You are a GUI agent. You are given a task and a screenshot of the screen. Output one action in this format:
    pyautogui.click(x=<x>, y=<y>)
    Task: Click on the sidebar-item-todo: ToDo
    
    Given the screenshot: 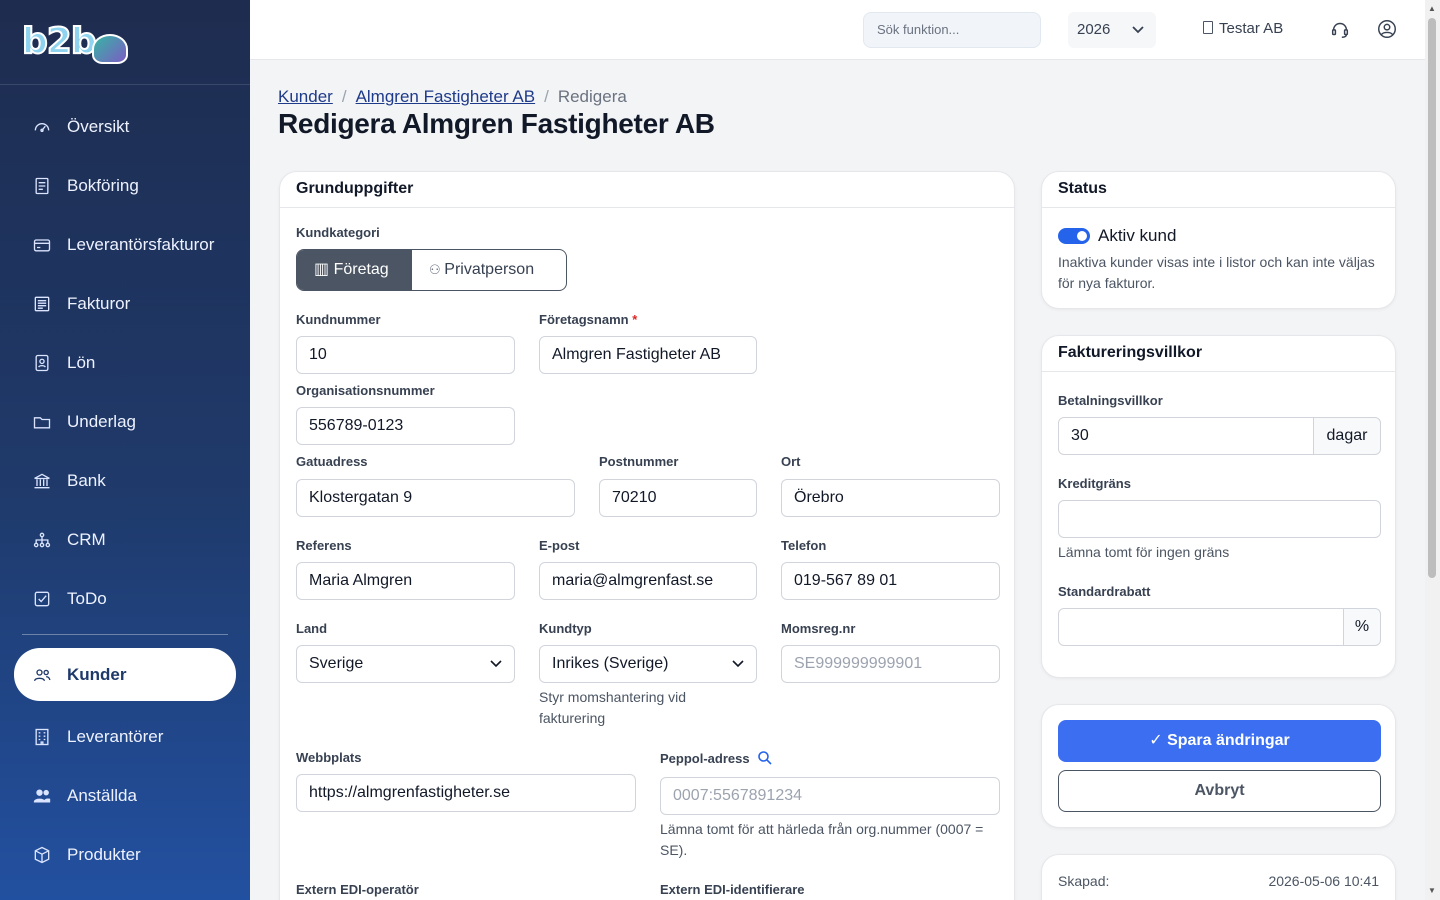 What is the action you would take?
    pyautogui.click(x=125, y=598)
    